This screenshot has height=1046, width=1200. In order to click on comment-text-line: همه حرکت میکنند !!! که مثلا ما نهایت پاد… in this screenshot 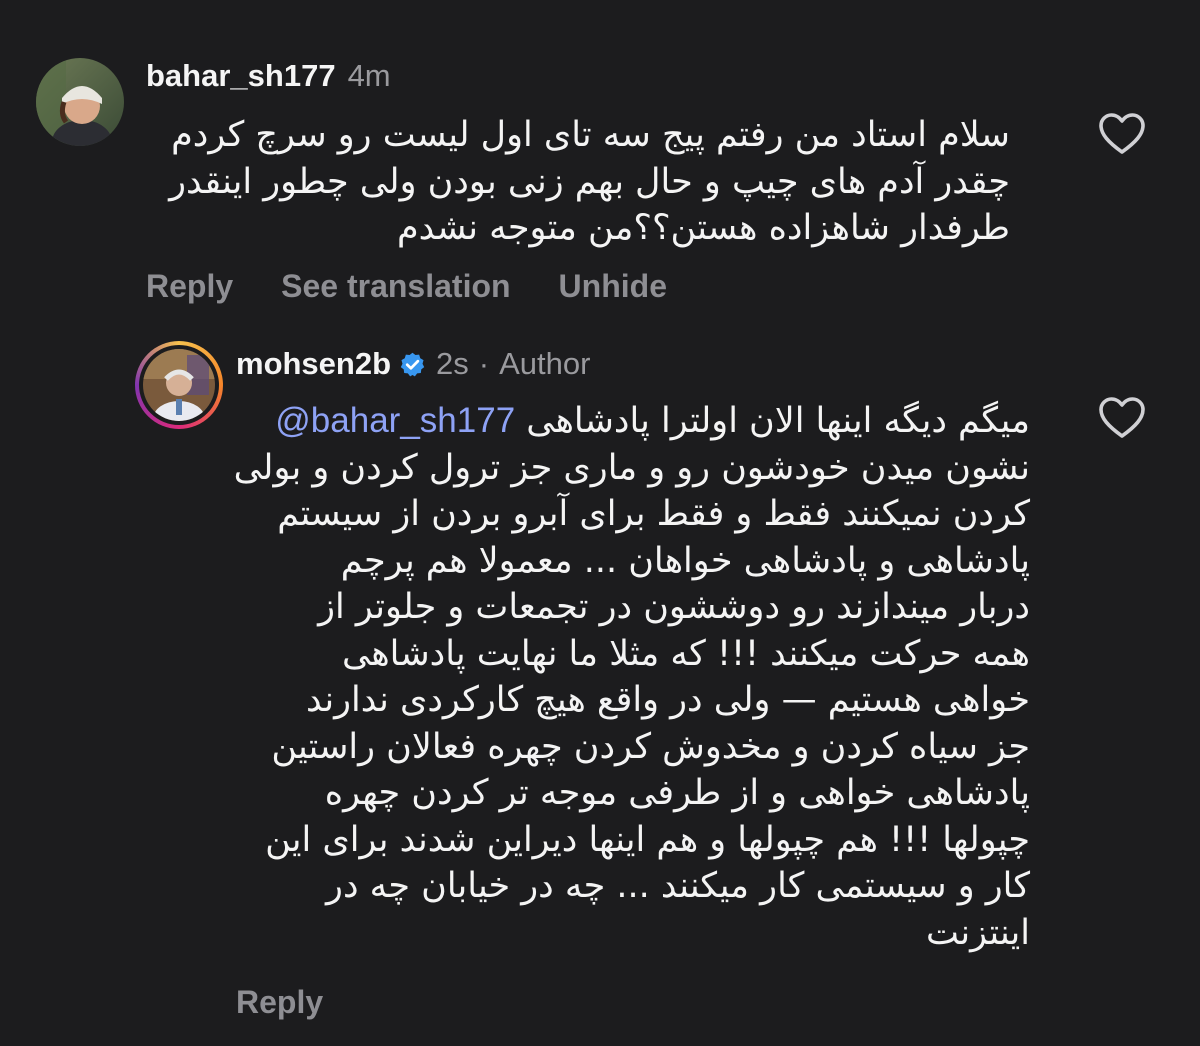, I will do `click(686, 653)`.